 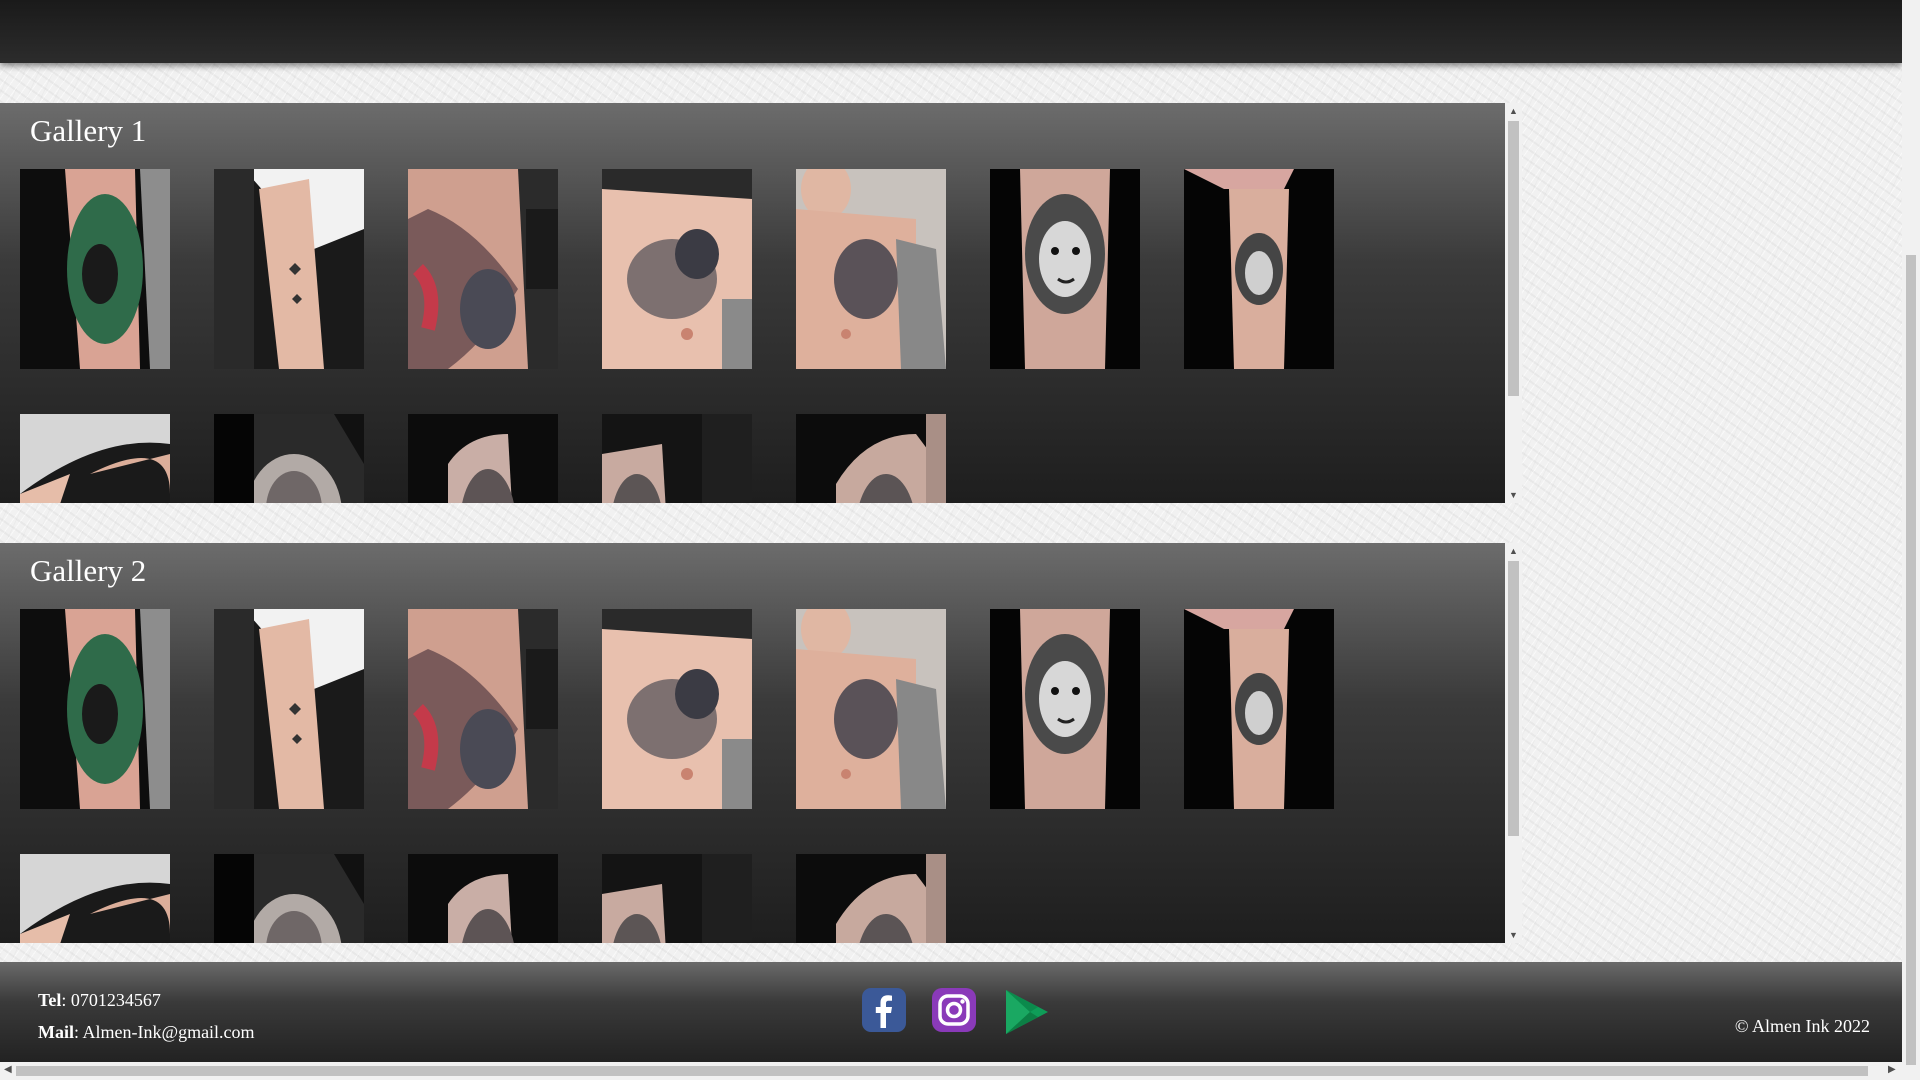 What do you see at coordinates (56, 1032) in the screenshot?
I see `mail-label: Mail` at bounding box center [56, 1032].